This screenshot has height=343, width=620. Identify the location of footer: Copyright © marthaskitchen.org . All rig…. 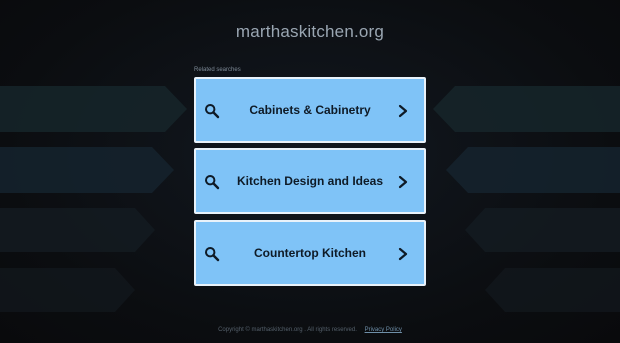
(310, 330).